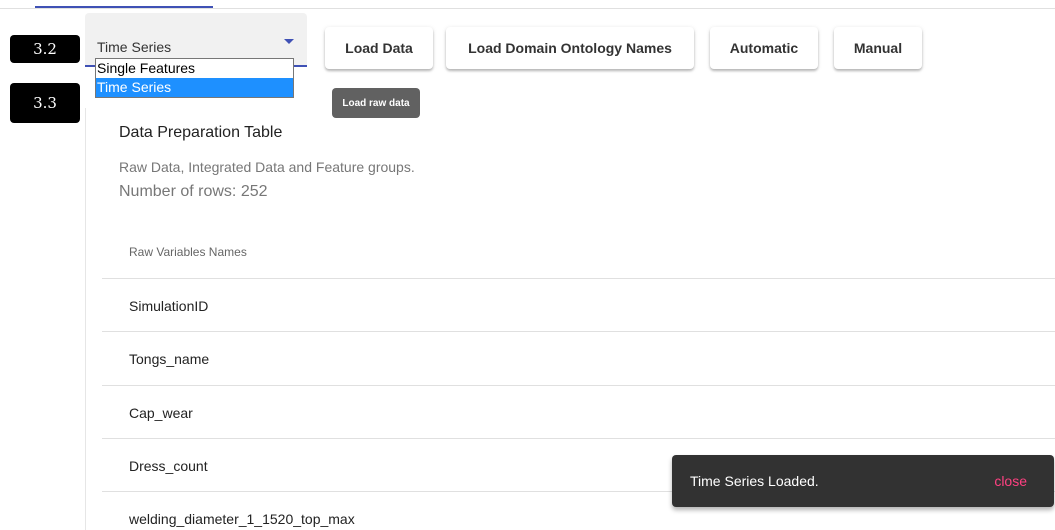  I want to click on table-row-cell: Dress_count, so click(168, 466).